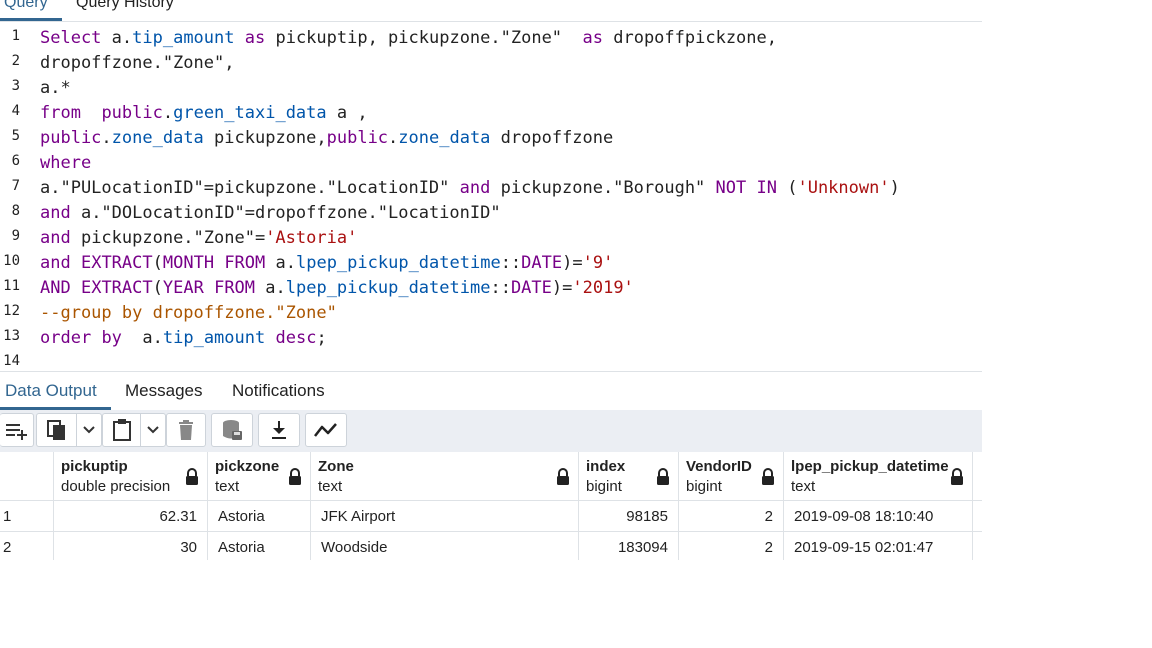  I want to click on paste-button, so click(121, 430).